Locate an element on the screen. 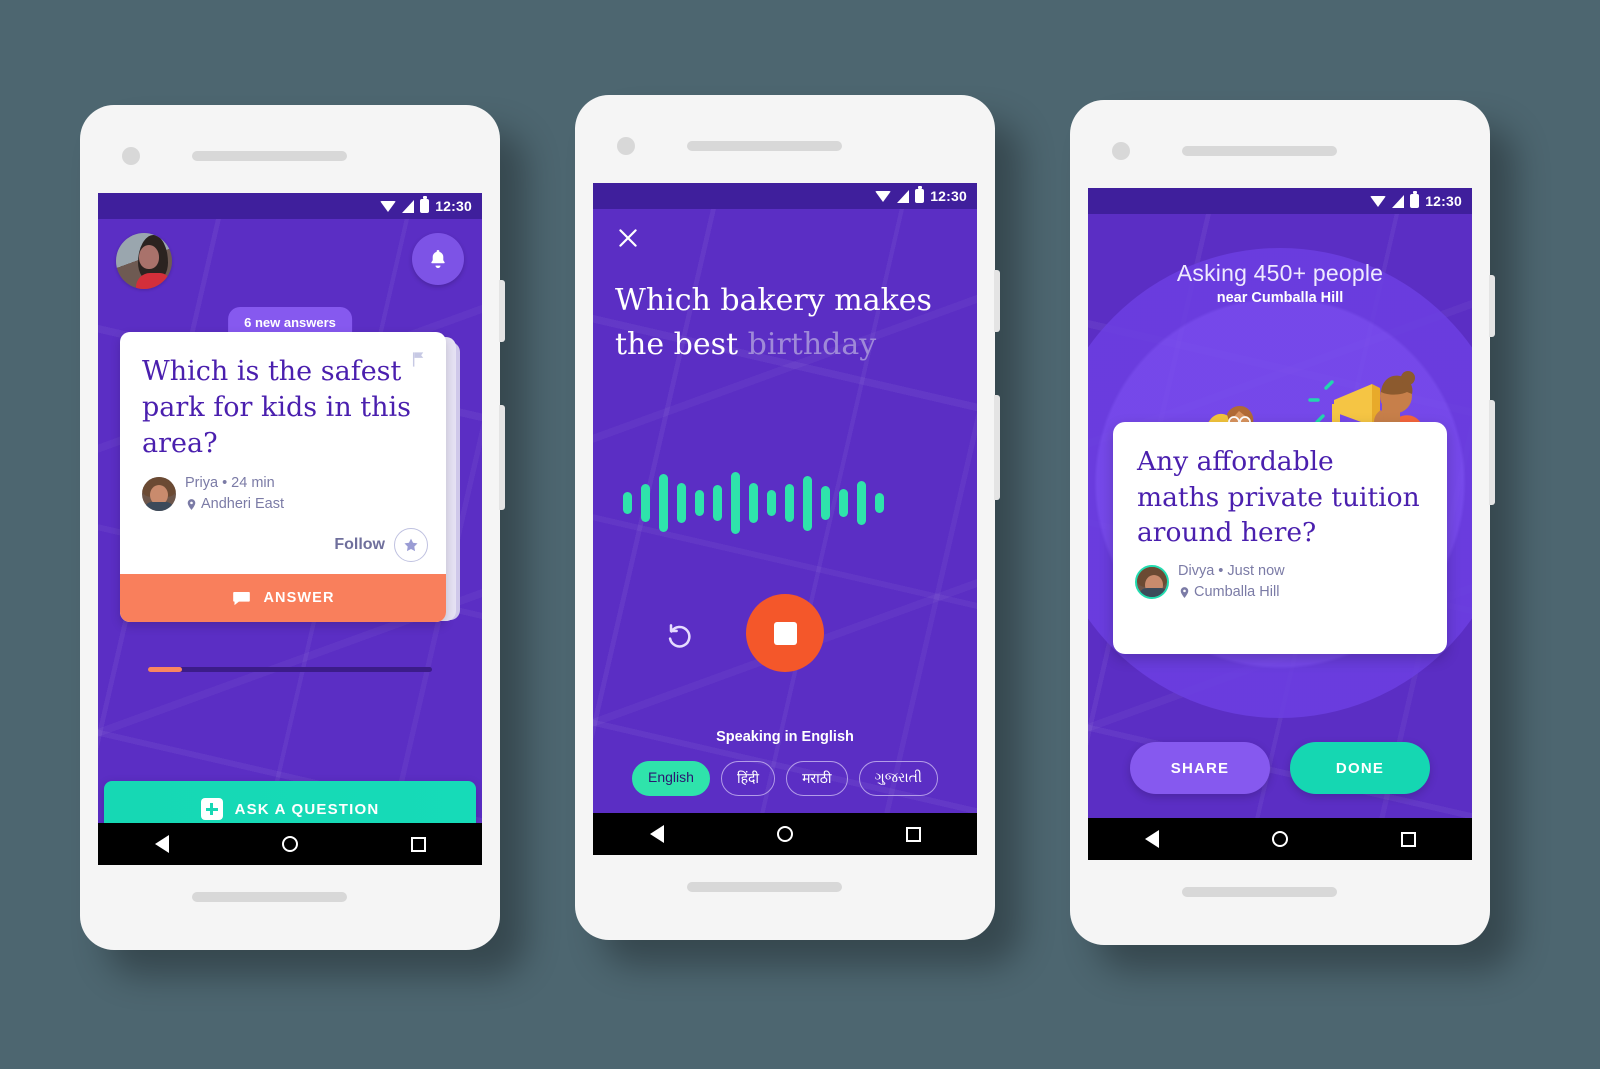 Image resolution: width=1600 pixels, height=1069 pixels. plus-square-icon is located at coordinates (211, 809).